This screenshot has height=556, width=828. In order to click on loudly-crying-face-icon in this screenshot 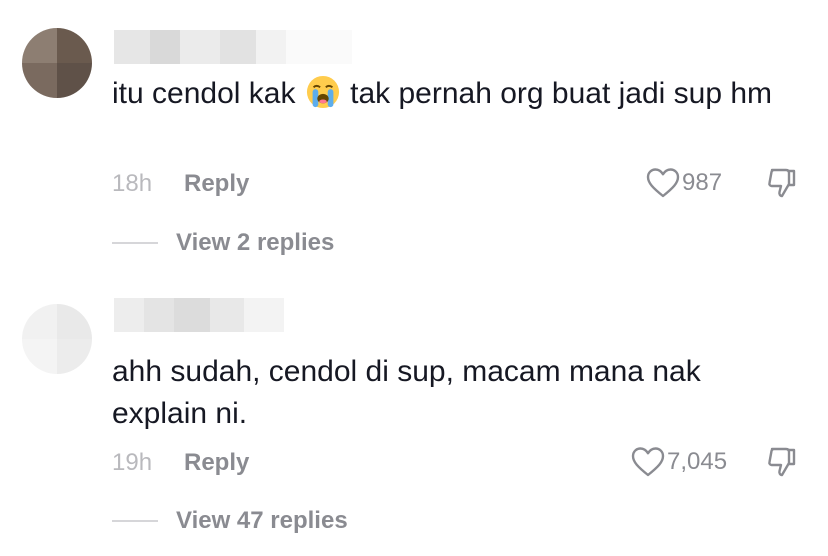, I will do `click(322, 92)`.